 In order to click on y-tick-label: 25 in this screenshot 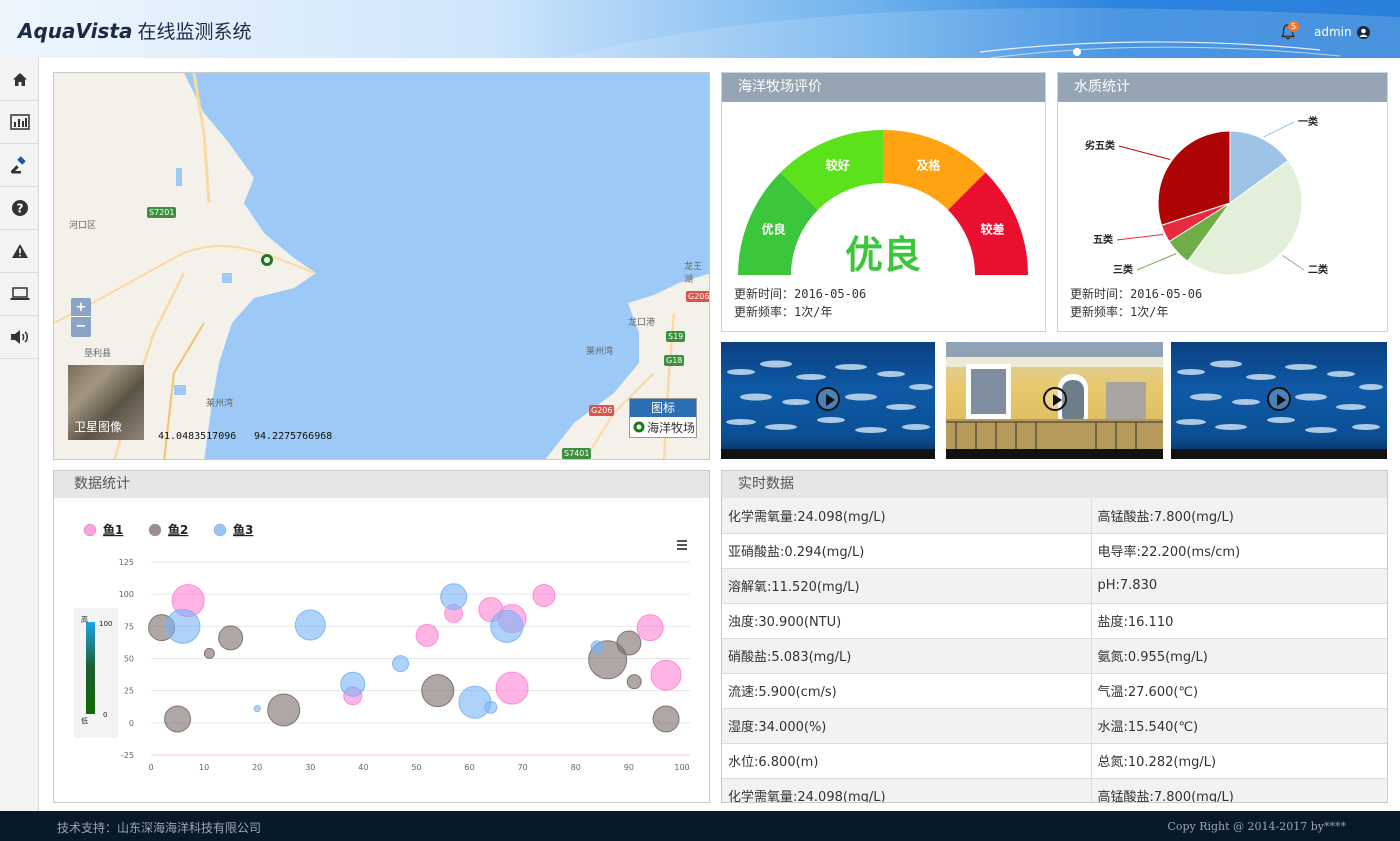, I will do `click(129, 691)`.